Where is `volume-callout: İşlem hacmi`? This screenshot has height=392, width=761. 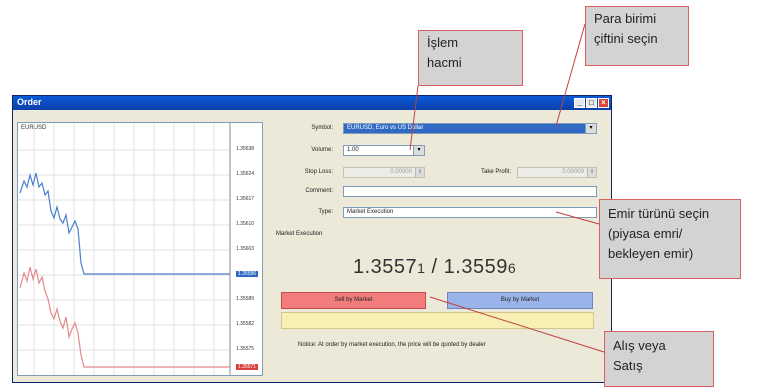
volume-callout: İşlem hacmi is located at coordinates (470, 58).